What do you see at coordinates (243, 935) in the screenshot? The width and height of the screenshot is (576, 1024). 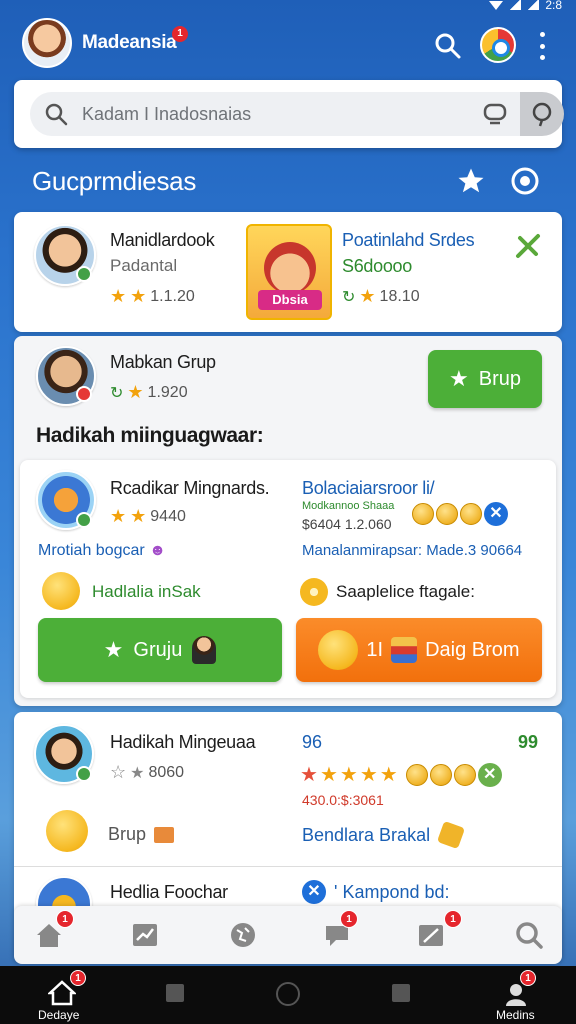 I see `globe-icon` at bounding box center [243, 935].